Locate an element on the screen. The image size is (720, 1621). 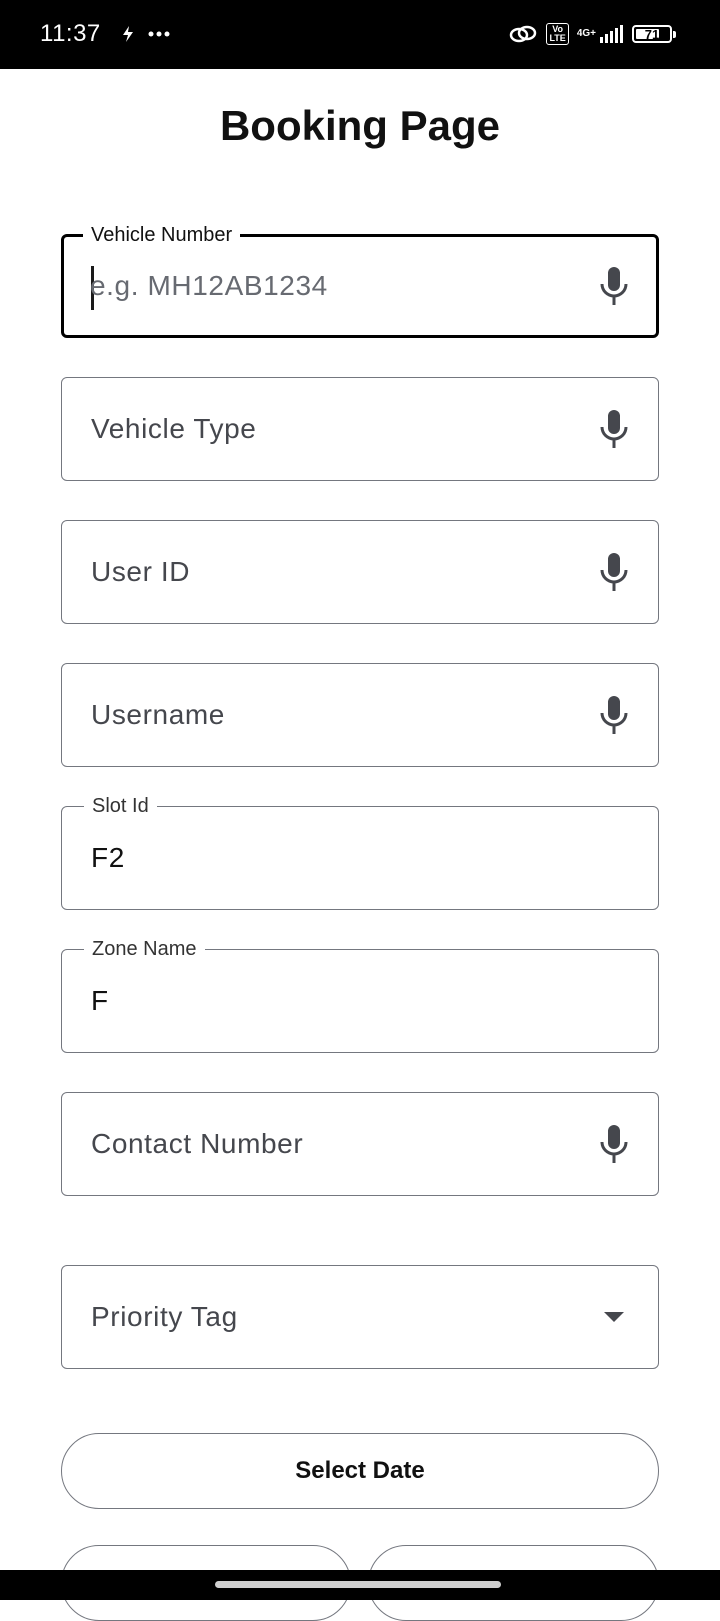
slot-id-value: F2 is located at coordinates (108, 857).